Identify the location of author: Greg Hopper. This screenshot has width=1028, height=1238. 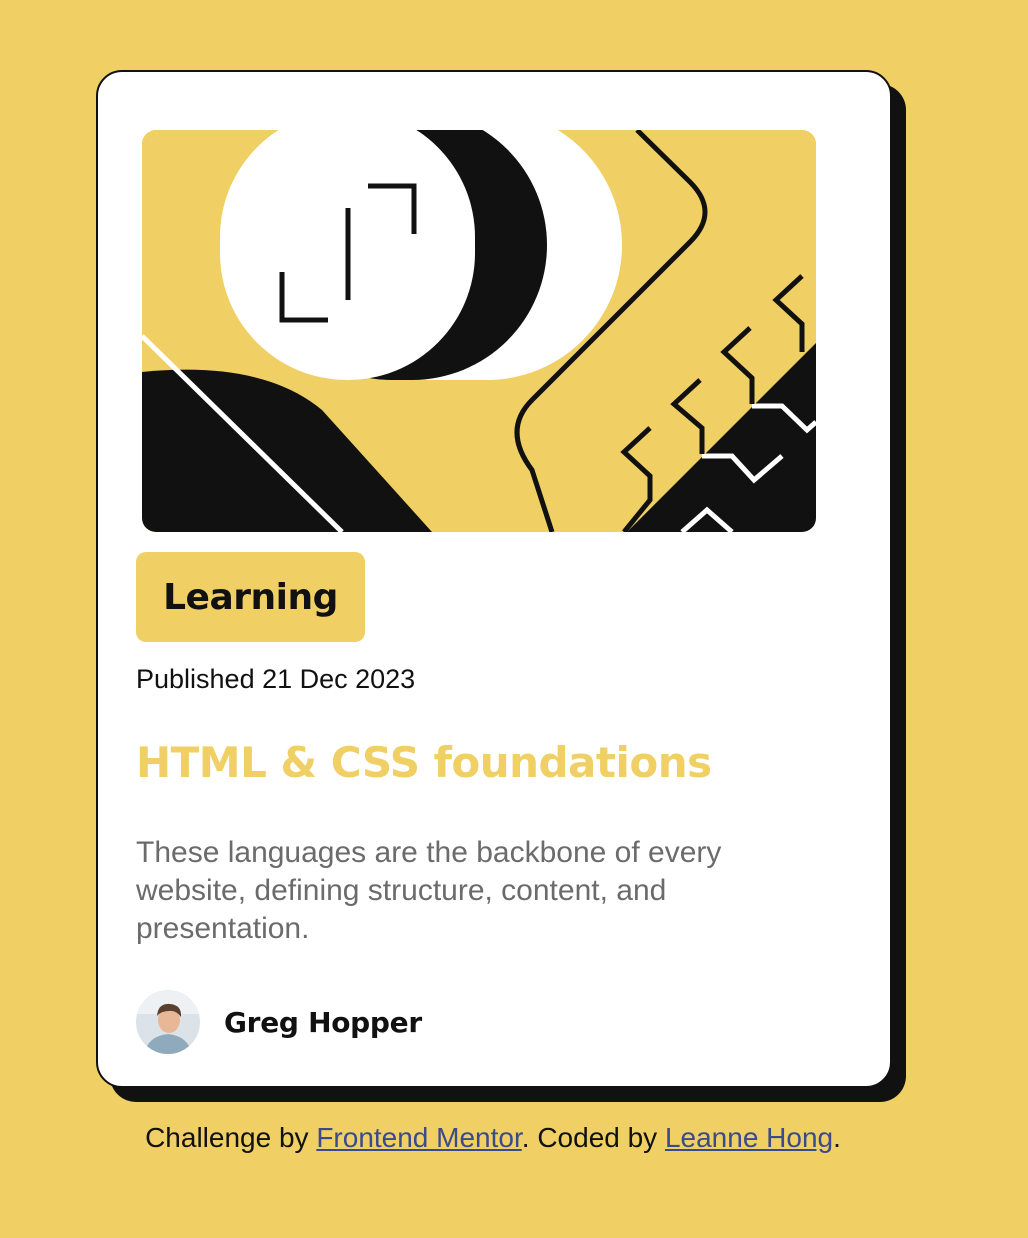
(279, 1022).